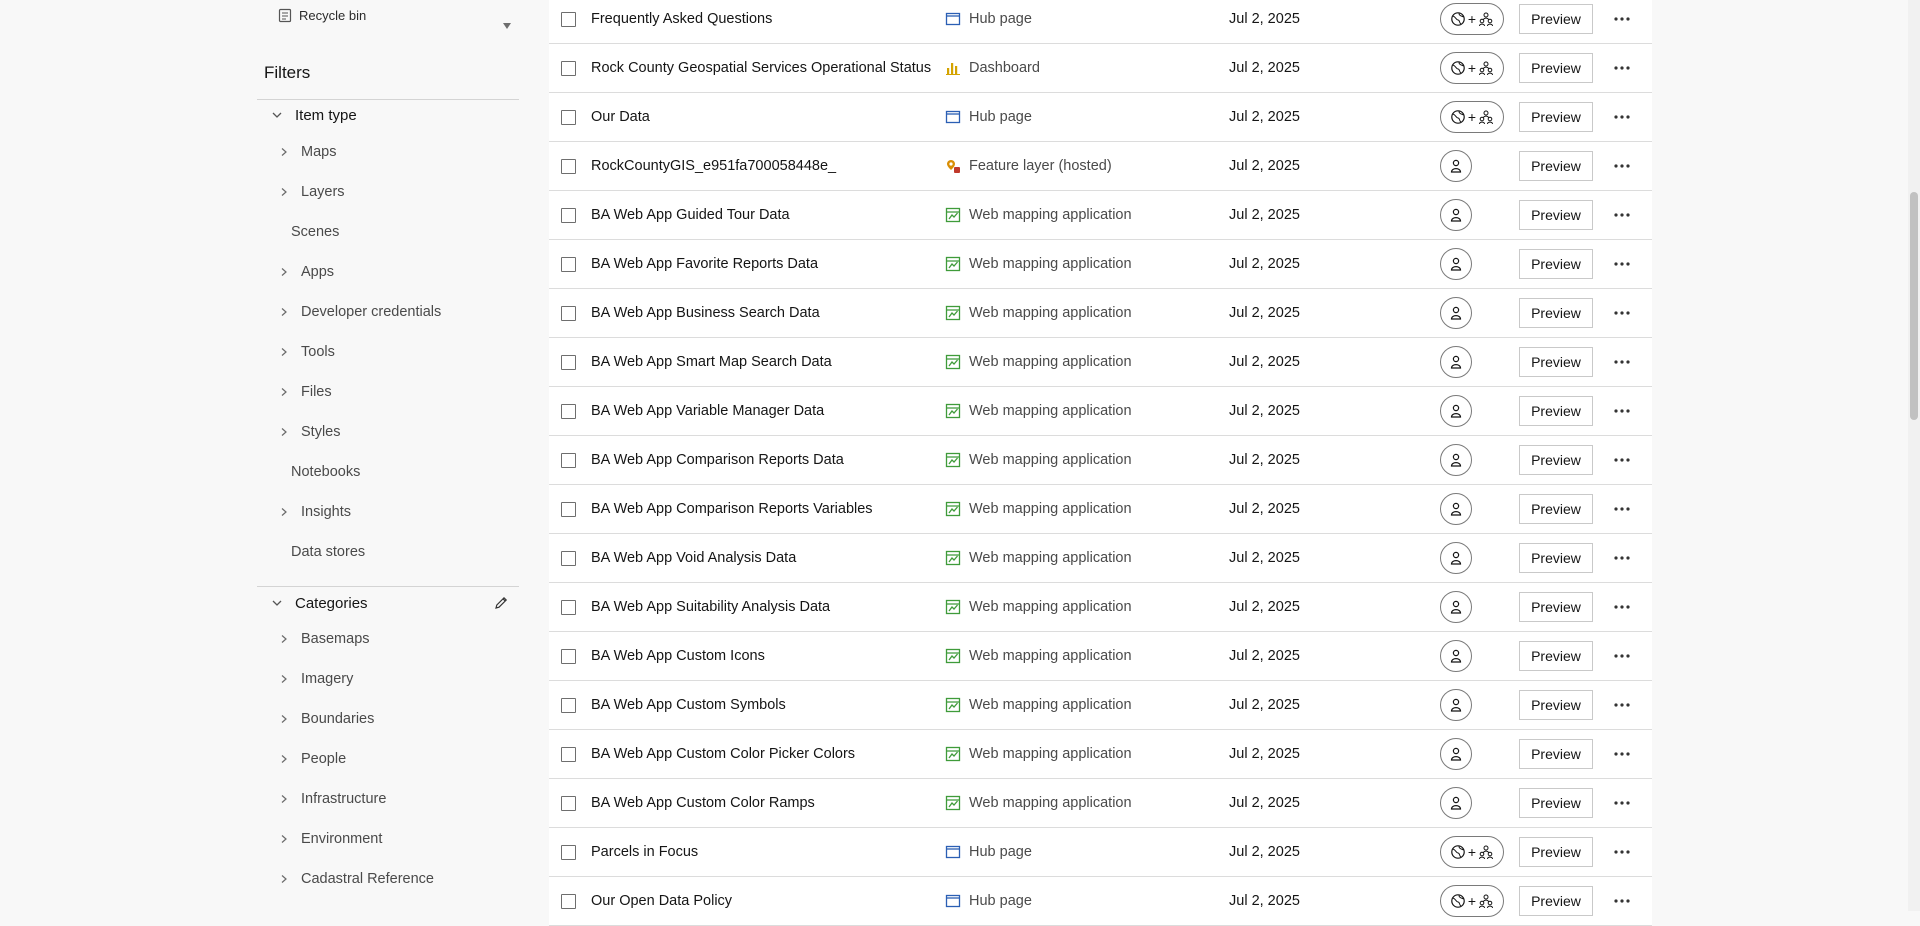 Image resolution: width=1920 pixels, height=926 pixels. What do you see at coordinates (711, 362) in the screenshot?
I see `item-title-link: BA Web App Smart Map Search Data` at bounding box center [711, 362].